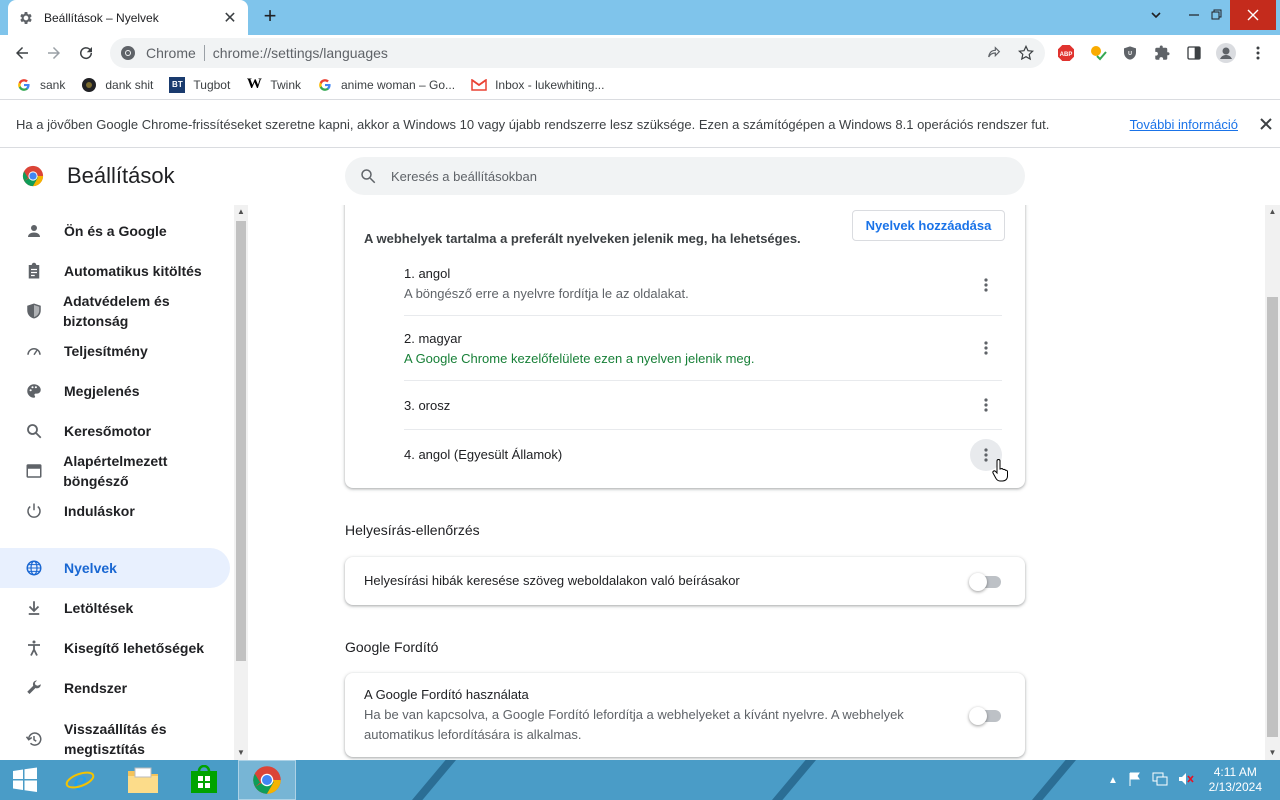 This screenshot has width=1280, height=800. Describe the element at coordinates (115, 511) in the screenshot. I see `sidebar-item-on-startup: Induláskor` at that location.